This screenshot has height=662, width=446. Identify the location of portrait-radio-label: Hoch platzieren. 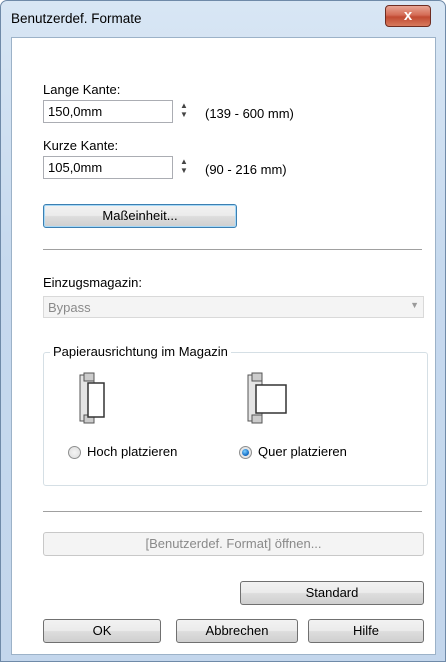
(132, 451).